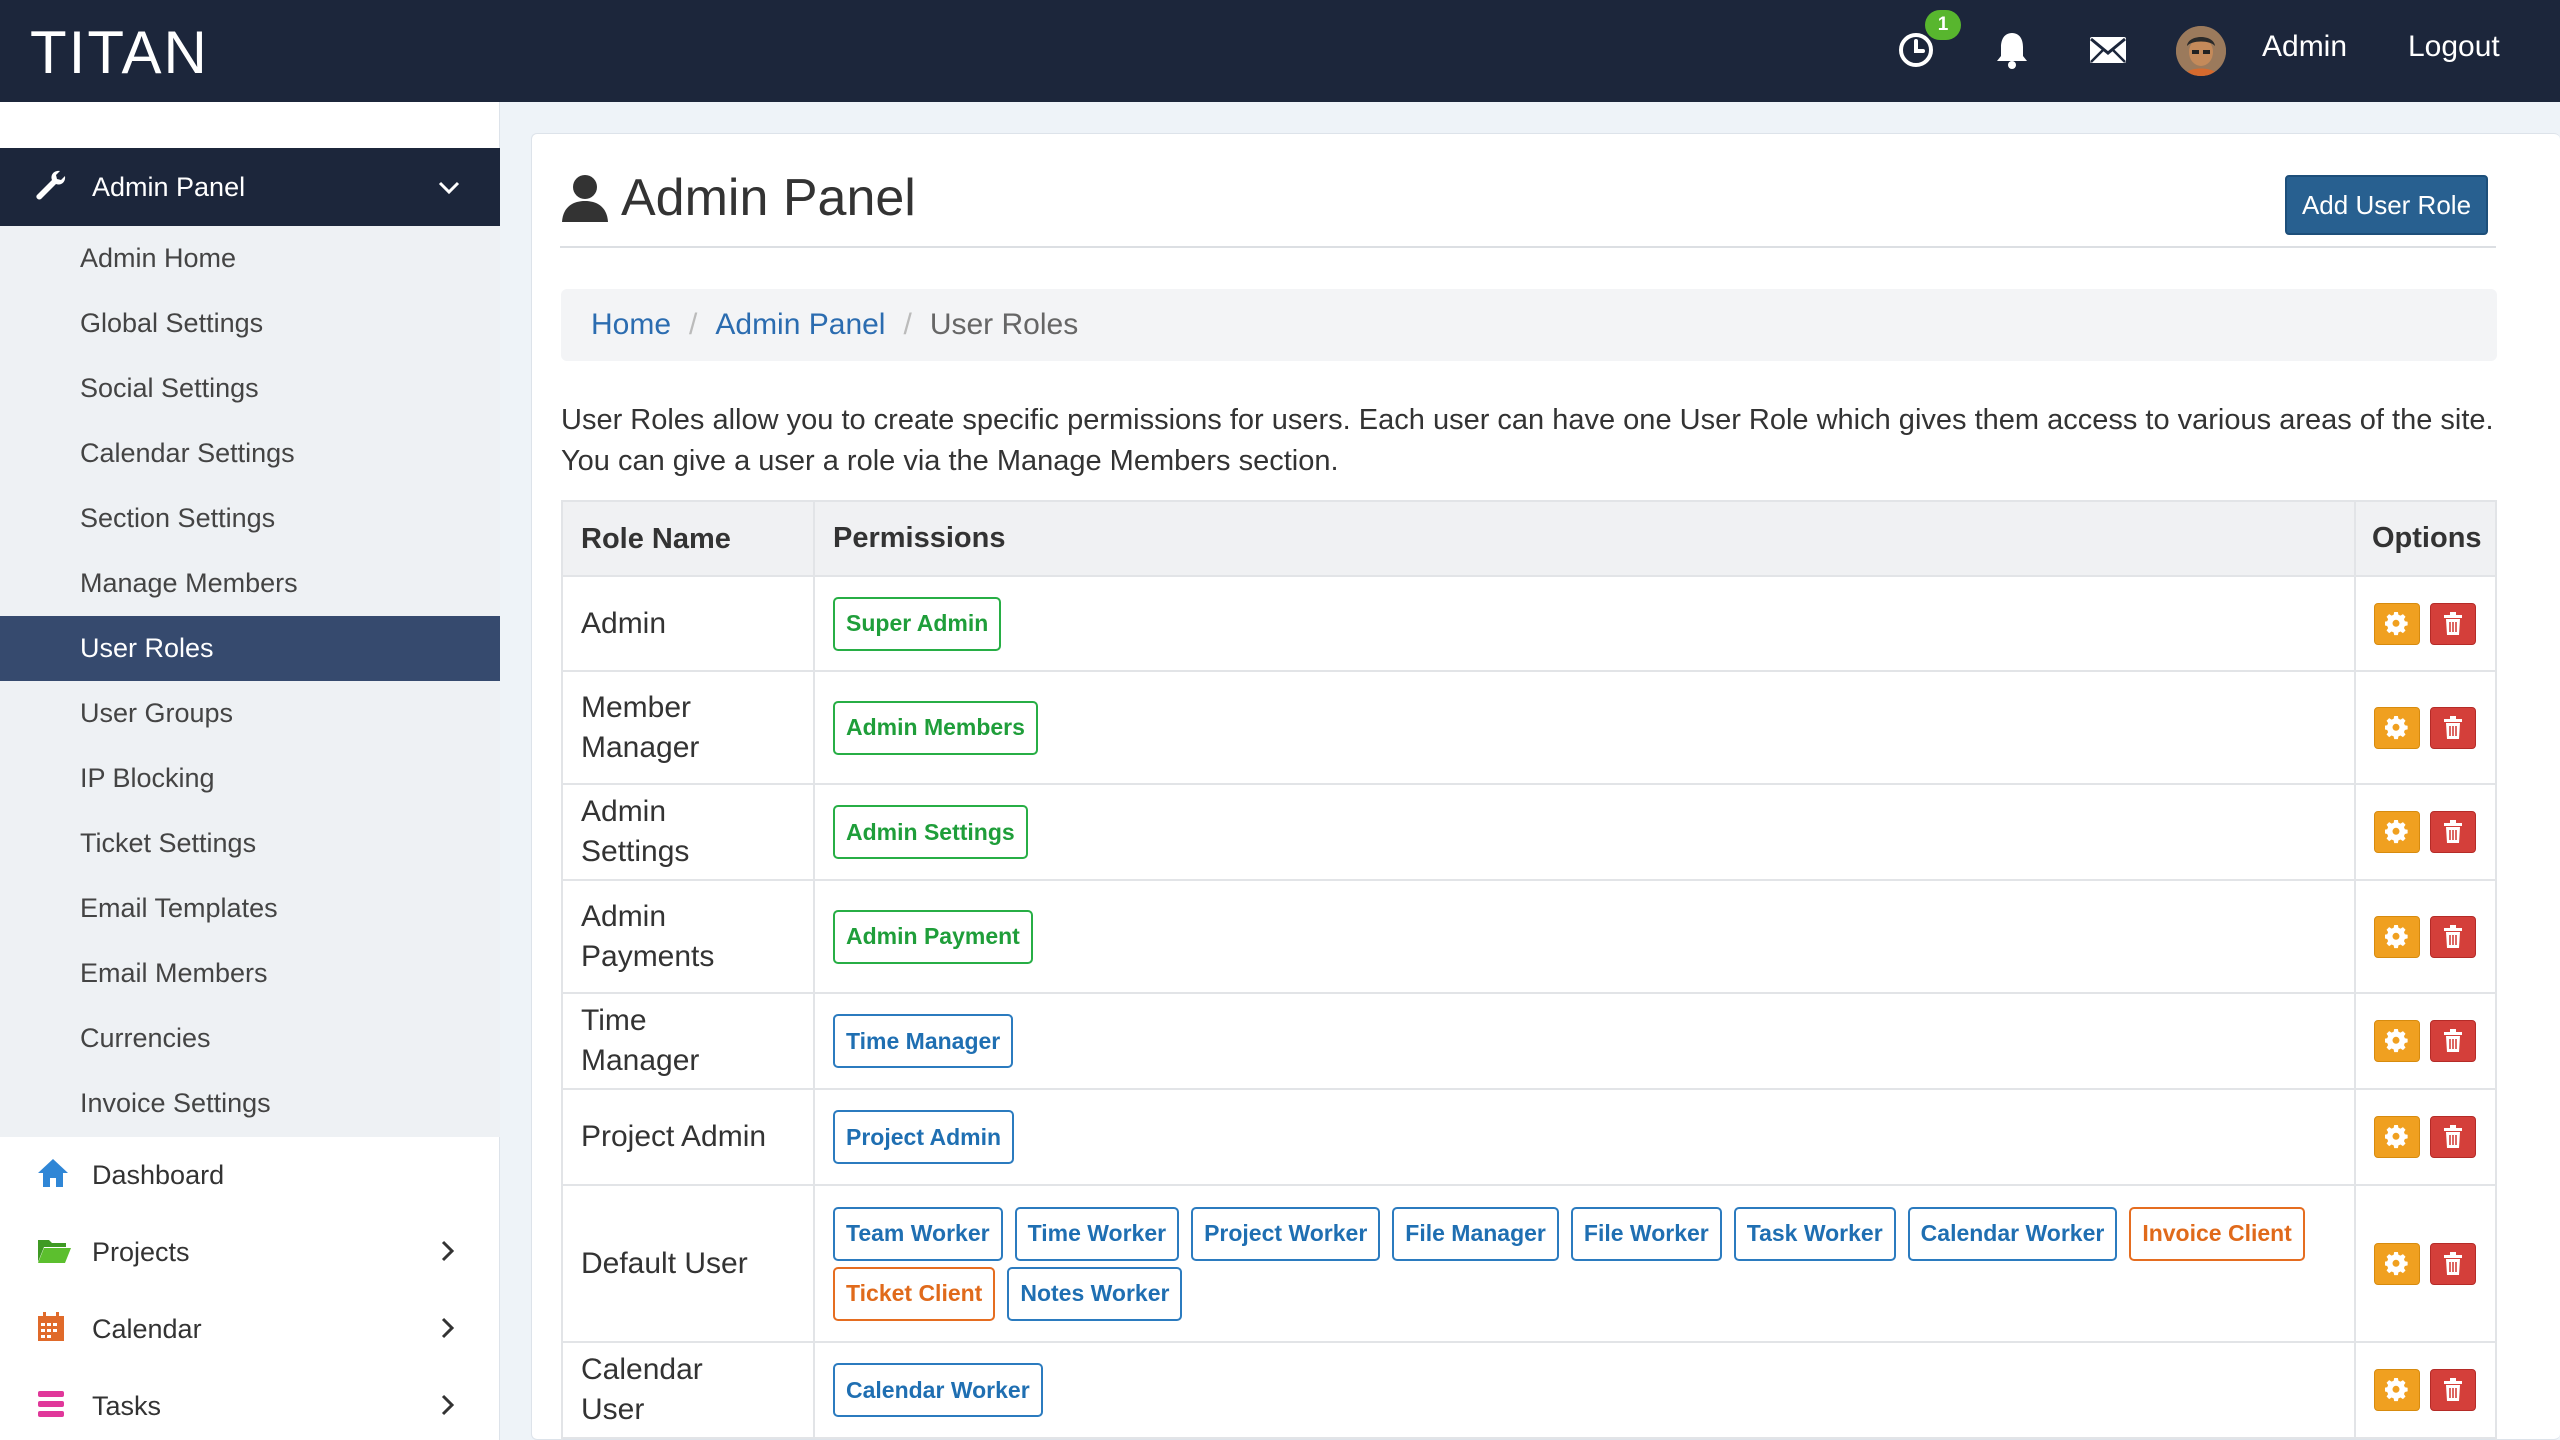 The image size is (2560, 1440). What do you see at coordinates (800, 325) in the screenshot?
I see `breadcrumb-admin-panel-link: Admin Panel` at bounding box center [800, 325].